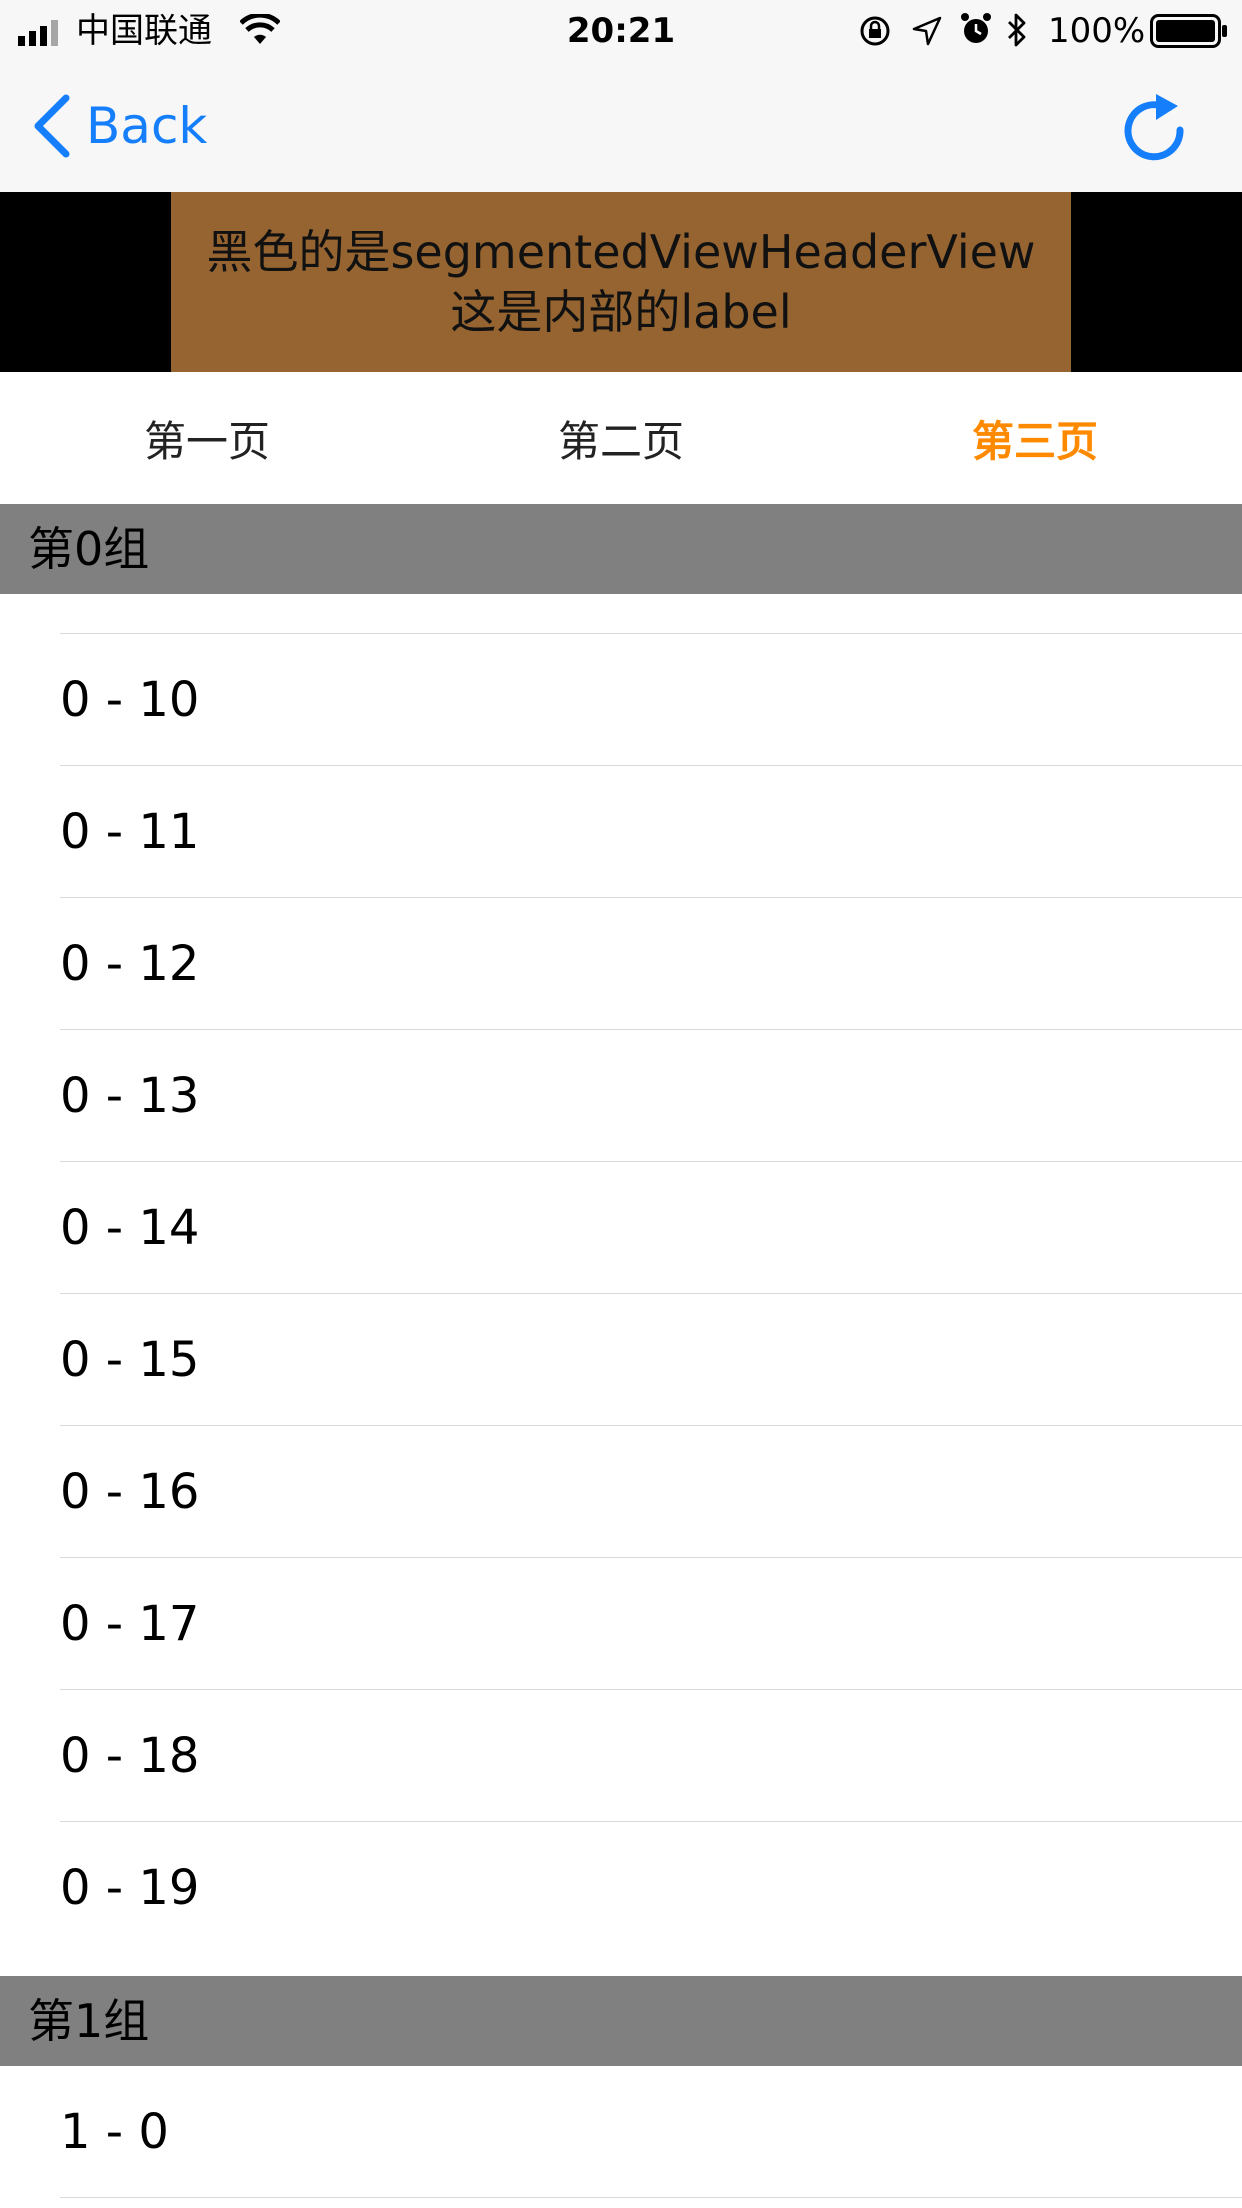 Image resolution: width=1242 pixels, height=2208 pixels. What do you see at coordinates (130, 1492) in the screenshot?
I see `row-label: 0 - 16` at bounding box center [130, 1492].